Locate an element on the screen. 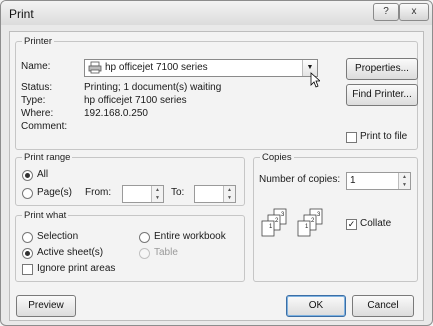 This screenshot has height=326, width=433. entire-workbook-label: Entire workbook is located at coordinates (190, 236).